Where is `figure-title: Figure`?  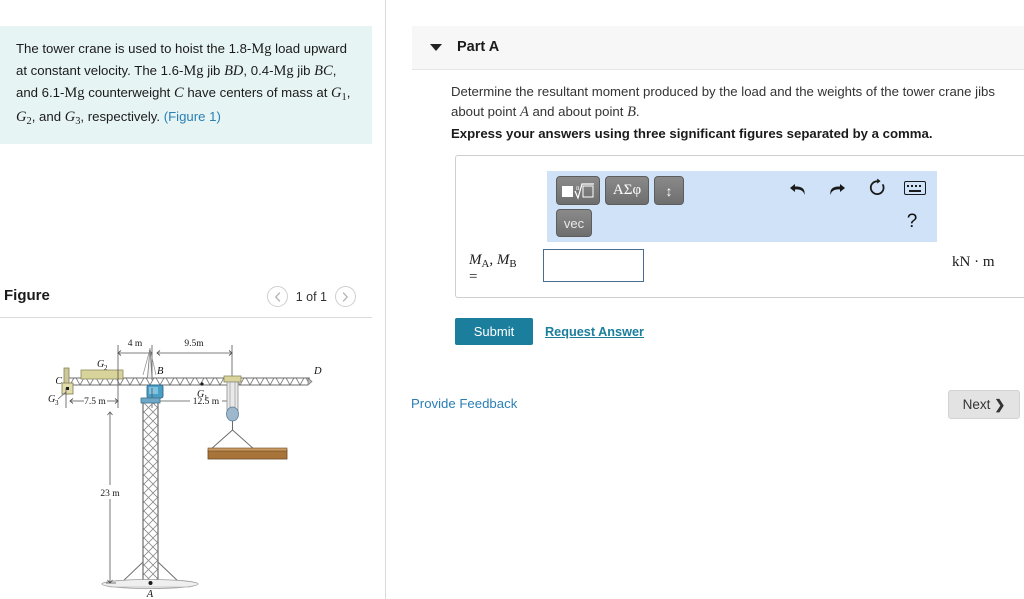 figure-title: Figure is located at coordinates (27, 295).